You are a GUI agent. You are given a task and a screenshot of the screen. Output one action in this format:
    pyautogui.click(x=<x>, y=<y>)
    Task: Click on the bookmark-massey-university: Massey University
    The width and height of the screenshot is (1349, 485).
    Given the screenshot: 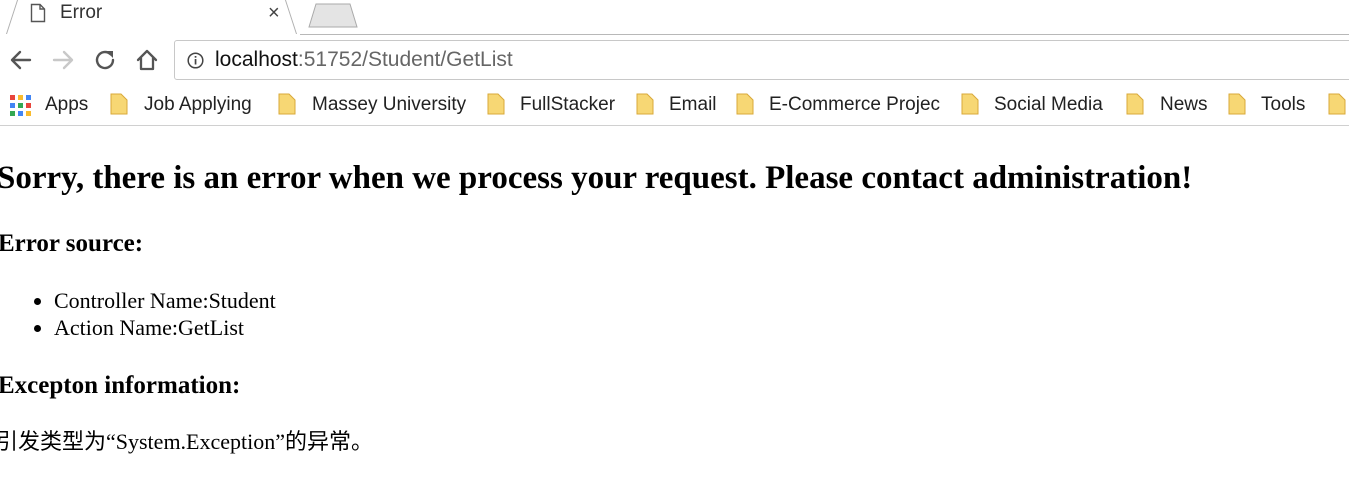 What is the action you would take?
    pyautogui.click(x=378, y=105)
    